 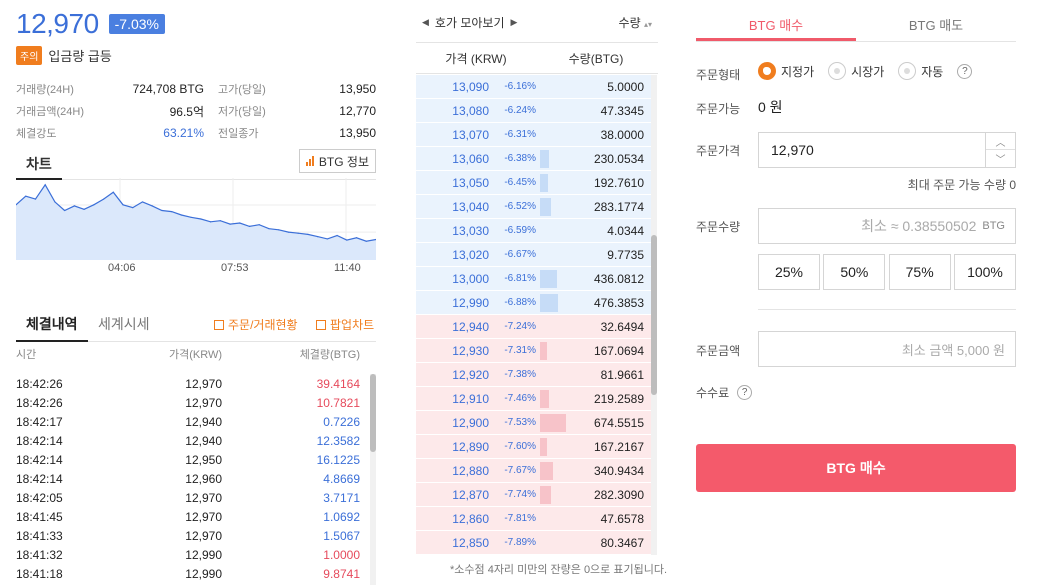 I want to click on pct-100-button: 100%, so click(x=984, y=272).